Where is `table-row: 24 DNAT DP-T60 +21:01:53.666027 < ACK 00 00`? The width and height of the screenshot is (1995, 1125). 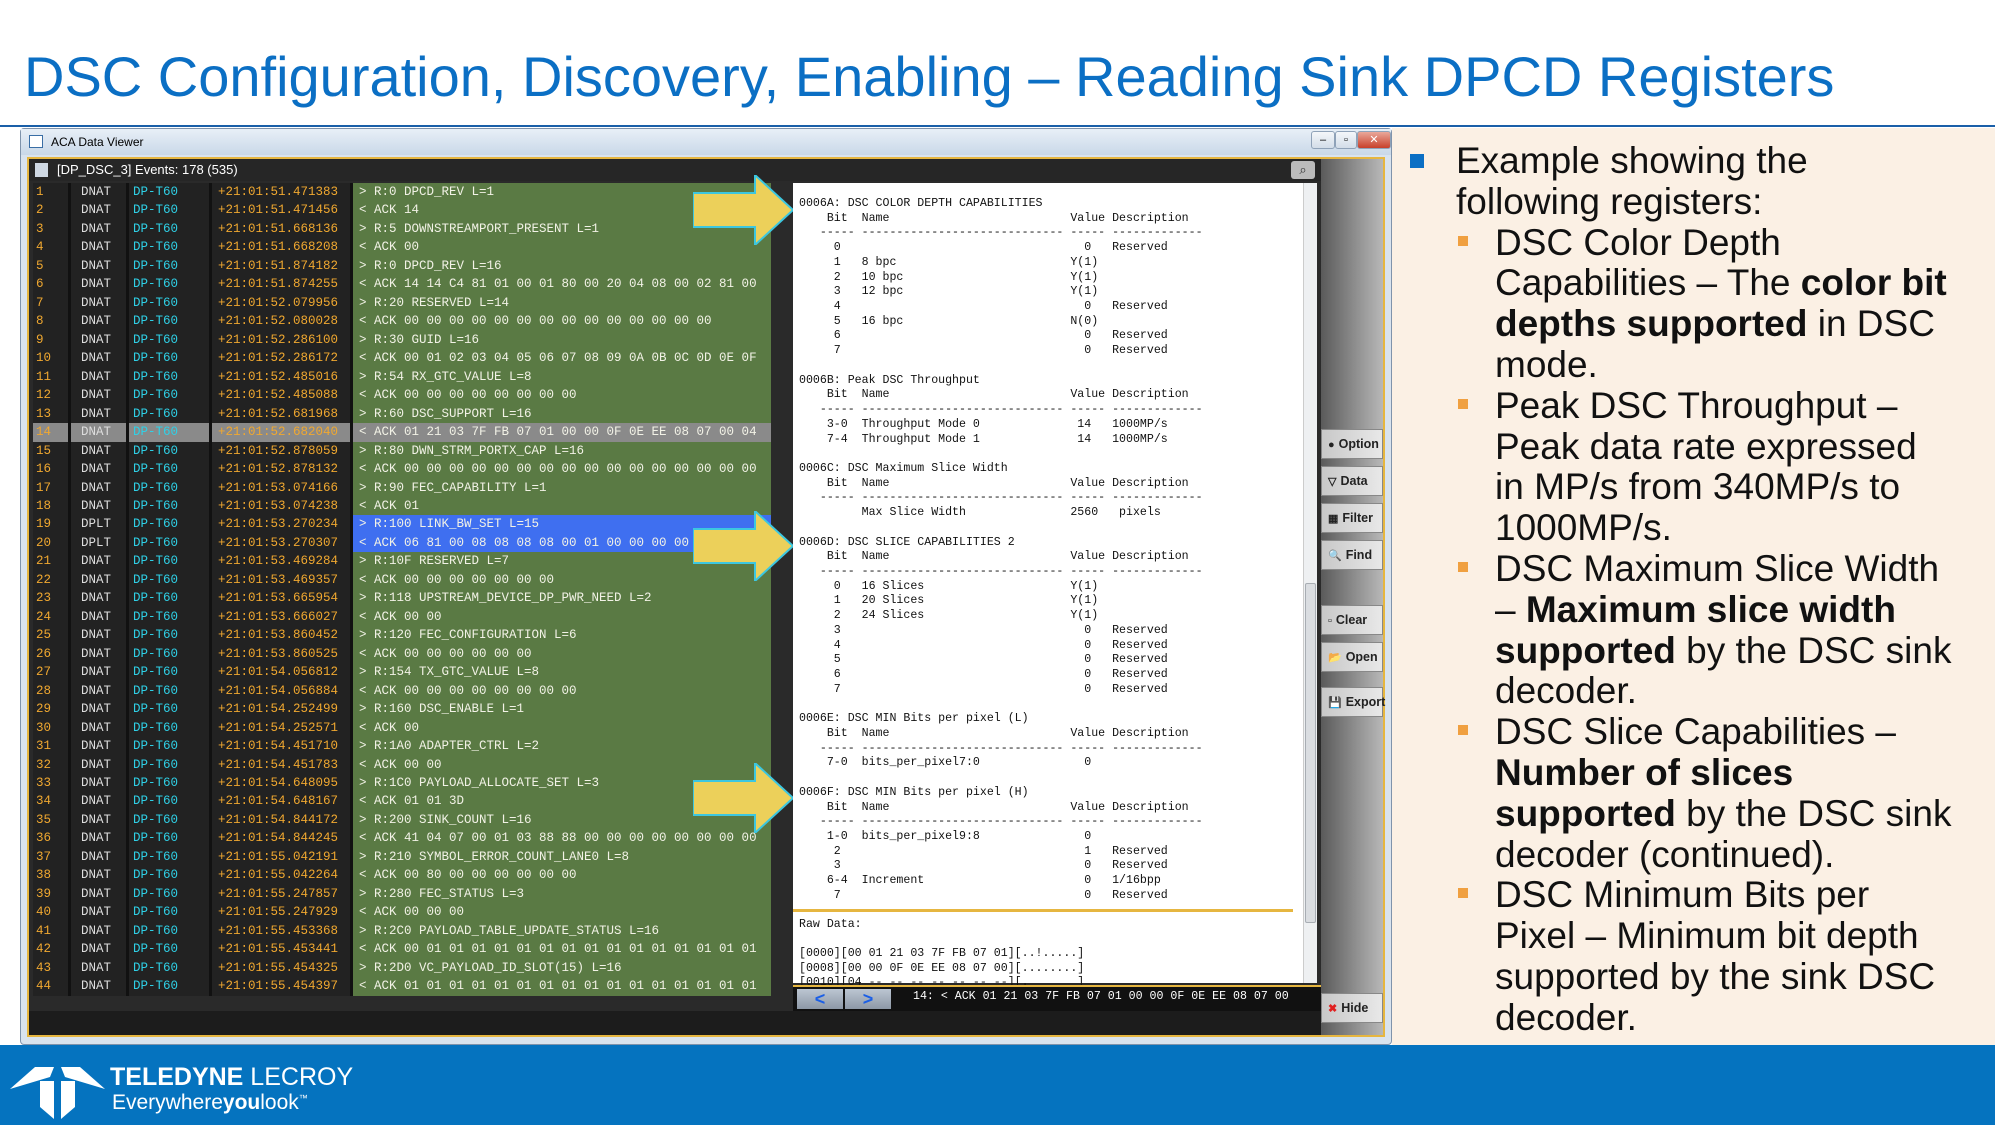
table-row: 24 DNAT DP-T60 +21:01:53.666027 < ACK 00 00 is located at coordinates (402, 617).